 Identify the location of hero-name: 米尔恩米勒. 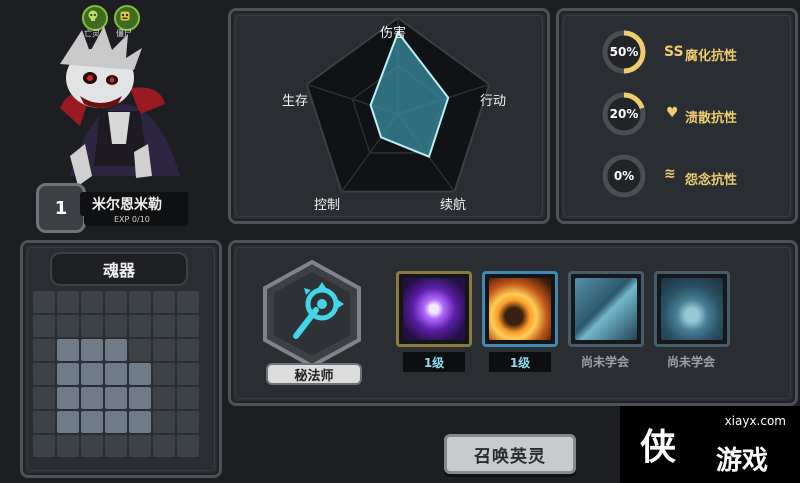
(134, 204).